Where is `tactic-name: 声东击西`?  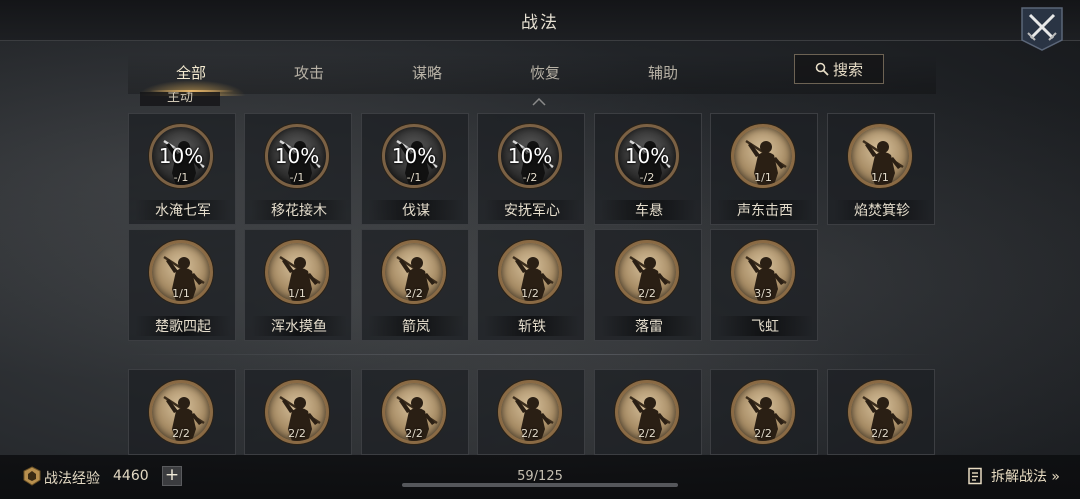
tactic-name: 声东击西 is located at coordinates (765, 210).